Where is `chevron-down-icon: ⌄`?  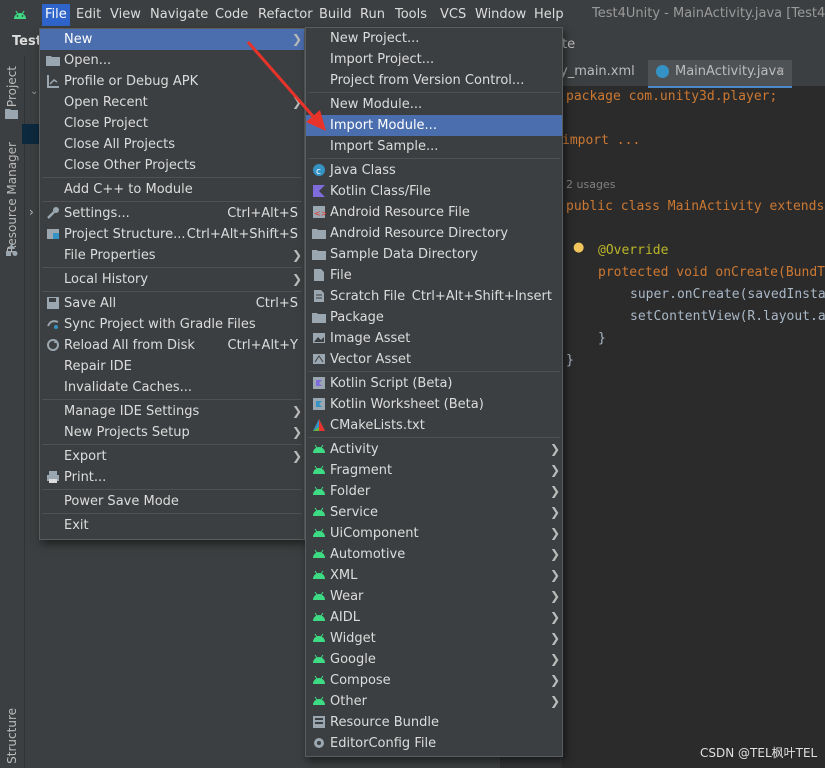
chevron-down-icon: ⌄ is located at coordinates (34, 91).